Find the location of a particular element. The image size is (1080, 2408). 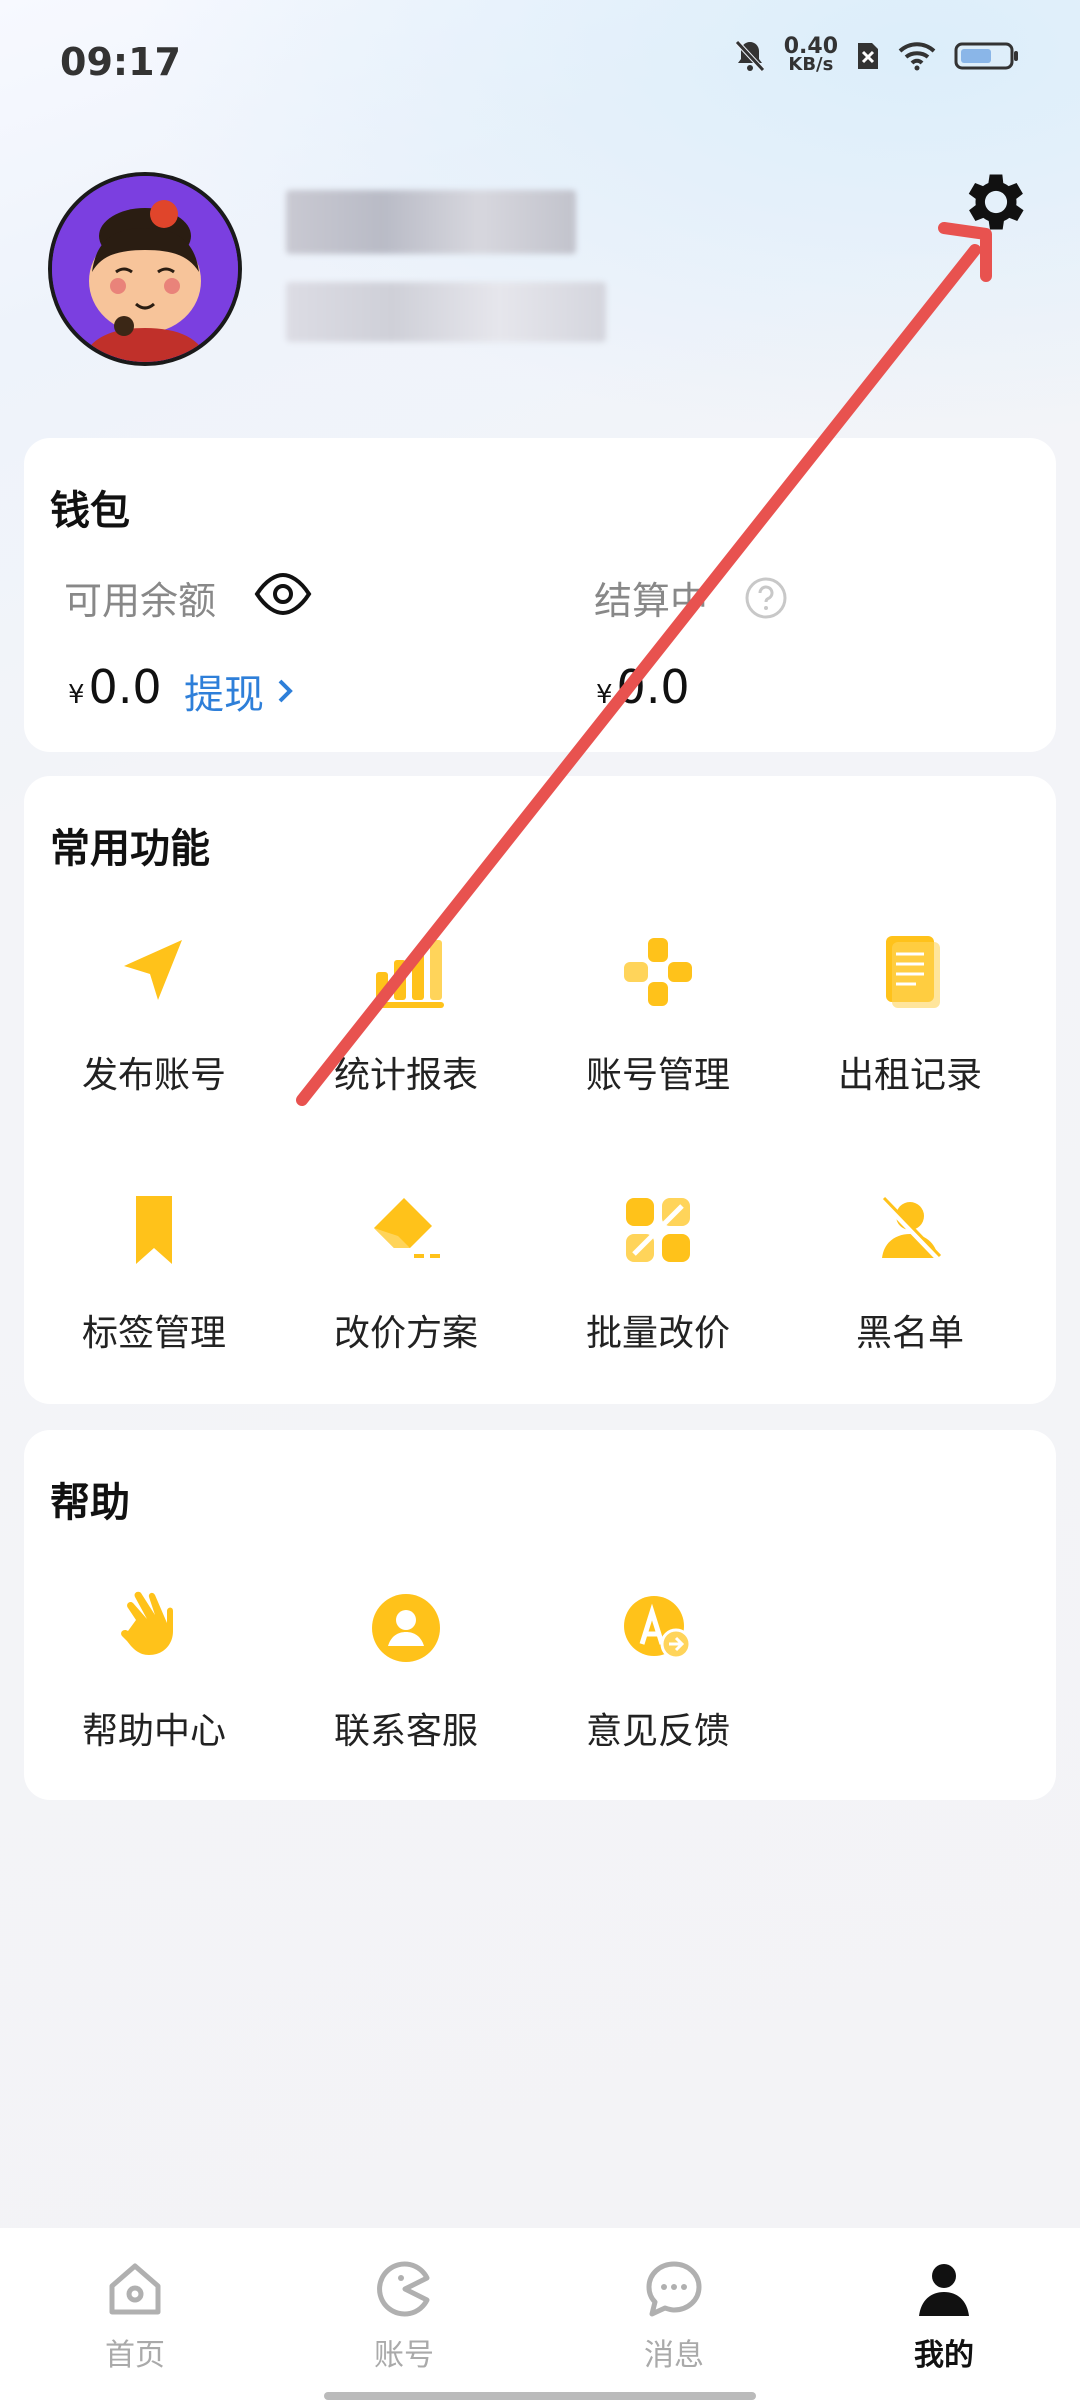

feature-label: 统计报表 is located at coordinates (405, 1075).